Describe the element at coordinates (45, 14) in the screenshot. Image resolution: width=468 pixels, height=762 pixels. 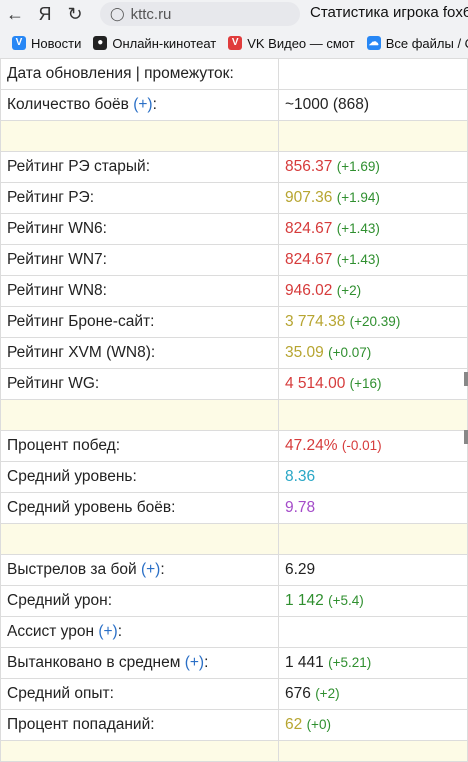
I see `yandex-icon: Я` at that location.